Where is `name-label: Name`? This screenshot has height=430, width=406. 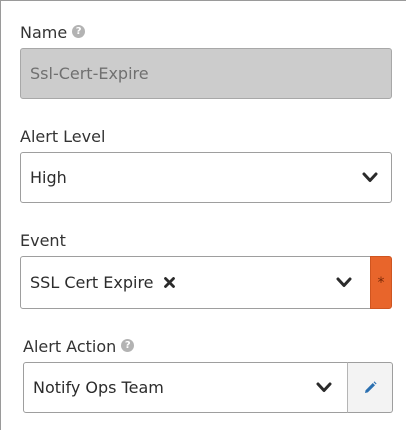 name-label: Name is located at coordinates (44, 32).